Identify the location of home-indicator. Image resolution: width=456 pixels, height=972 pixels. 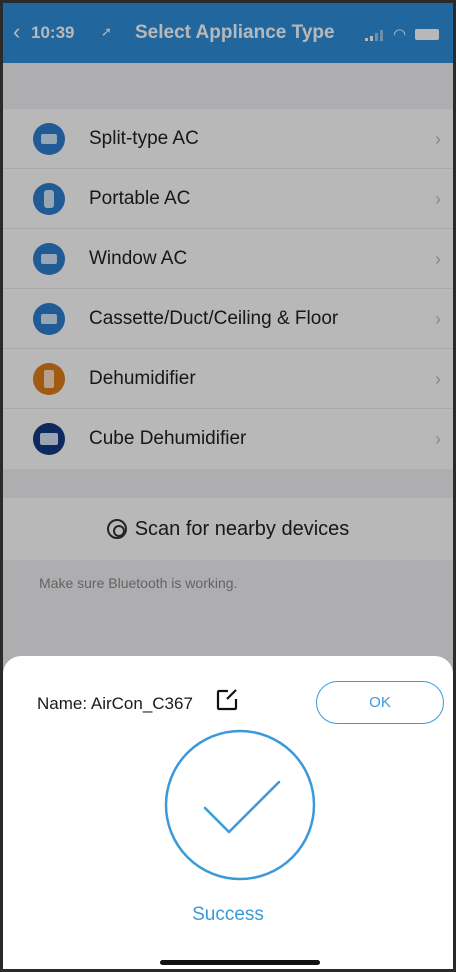
(240, 962).